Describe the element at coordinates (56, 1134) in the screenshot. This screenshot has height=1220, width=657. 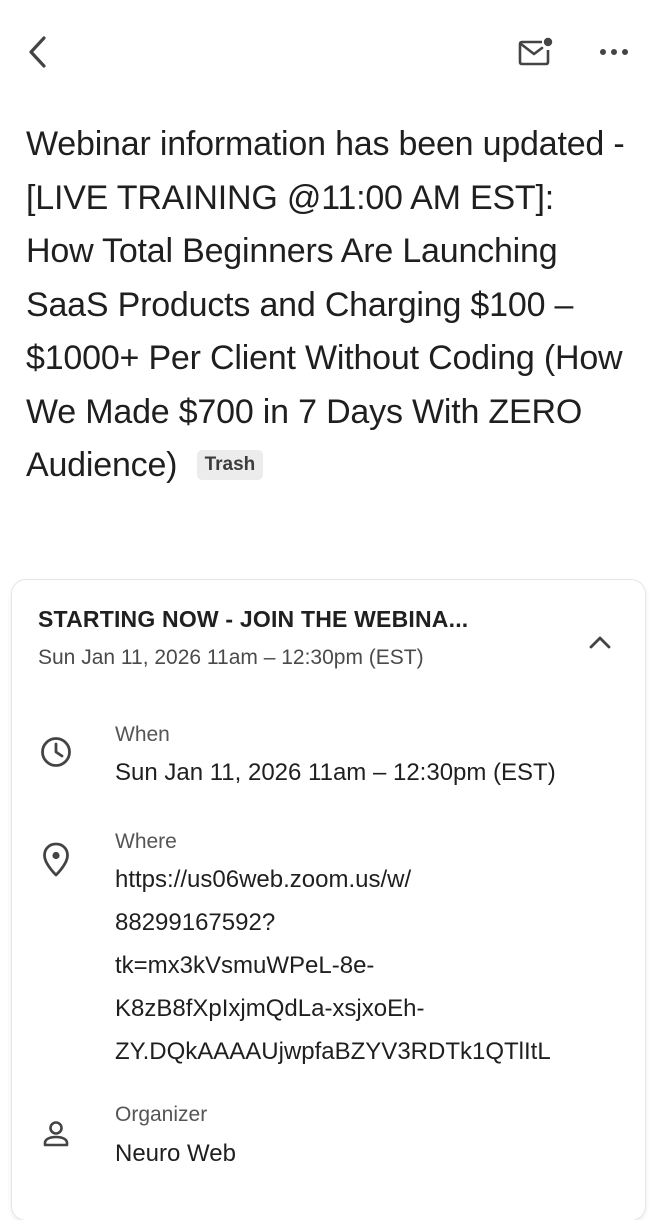
I see `person-icon` at that location.